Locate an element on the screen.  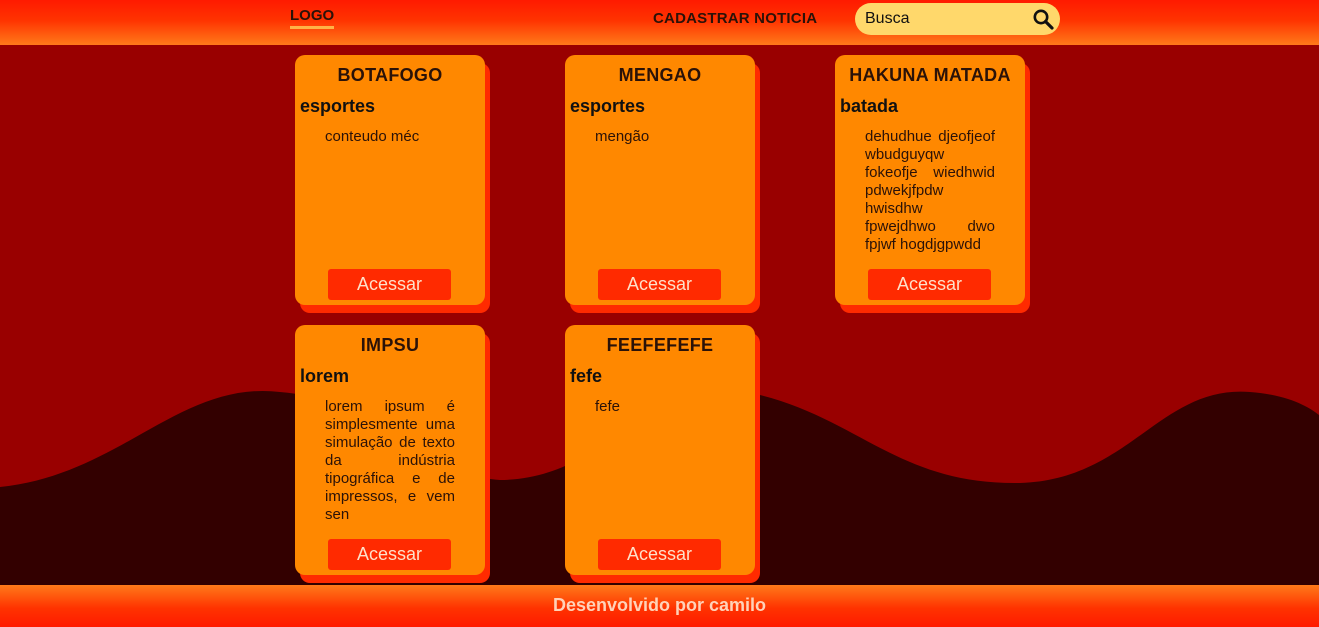
card-title: MENGAO is located at coordinates (660, 75).